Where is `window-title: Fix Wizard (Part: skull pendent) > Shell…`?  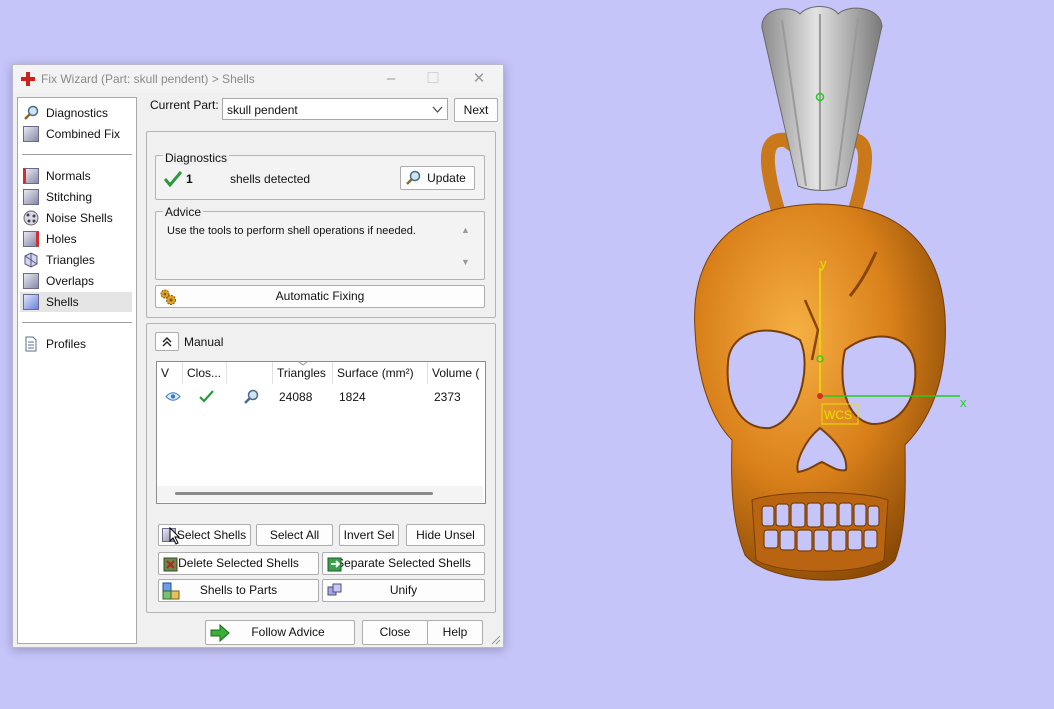 window-title: Fix Wizard (Part: skull pendent) > Shell… is located at coordinates (148, 79).